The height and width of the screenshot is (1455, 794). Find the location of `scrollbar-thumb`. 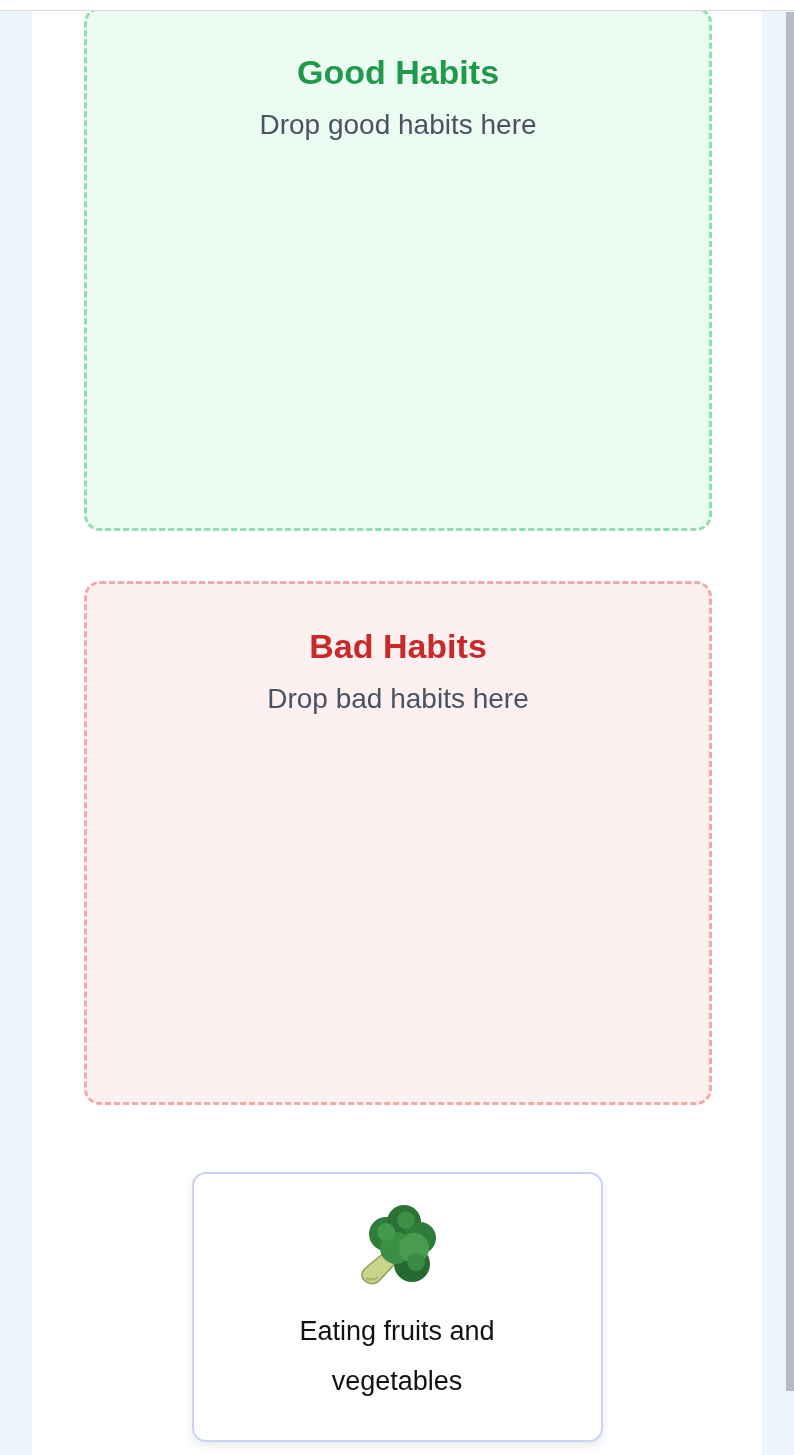

scrollbar-thumb is located at coordinates (790, 701).